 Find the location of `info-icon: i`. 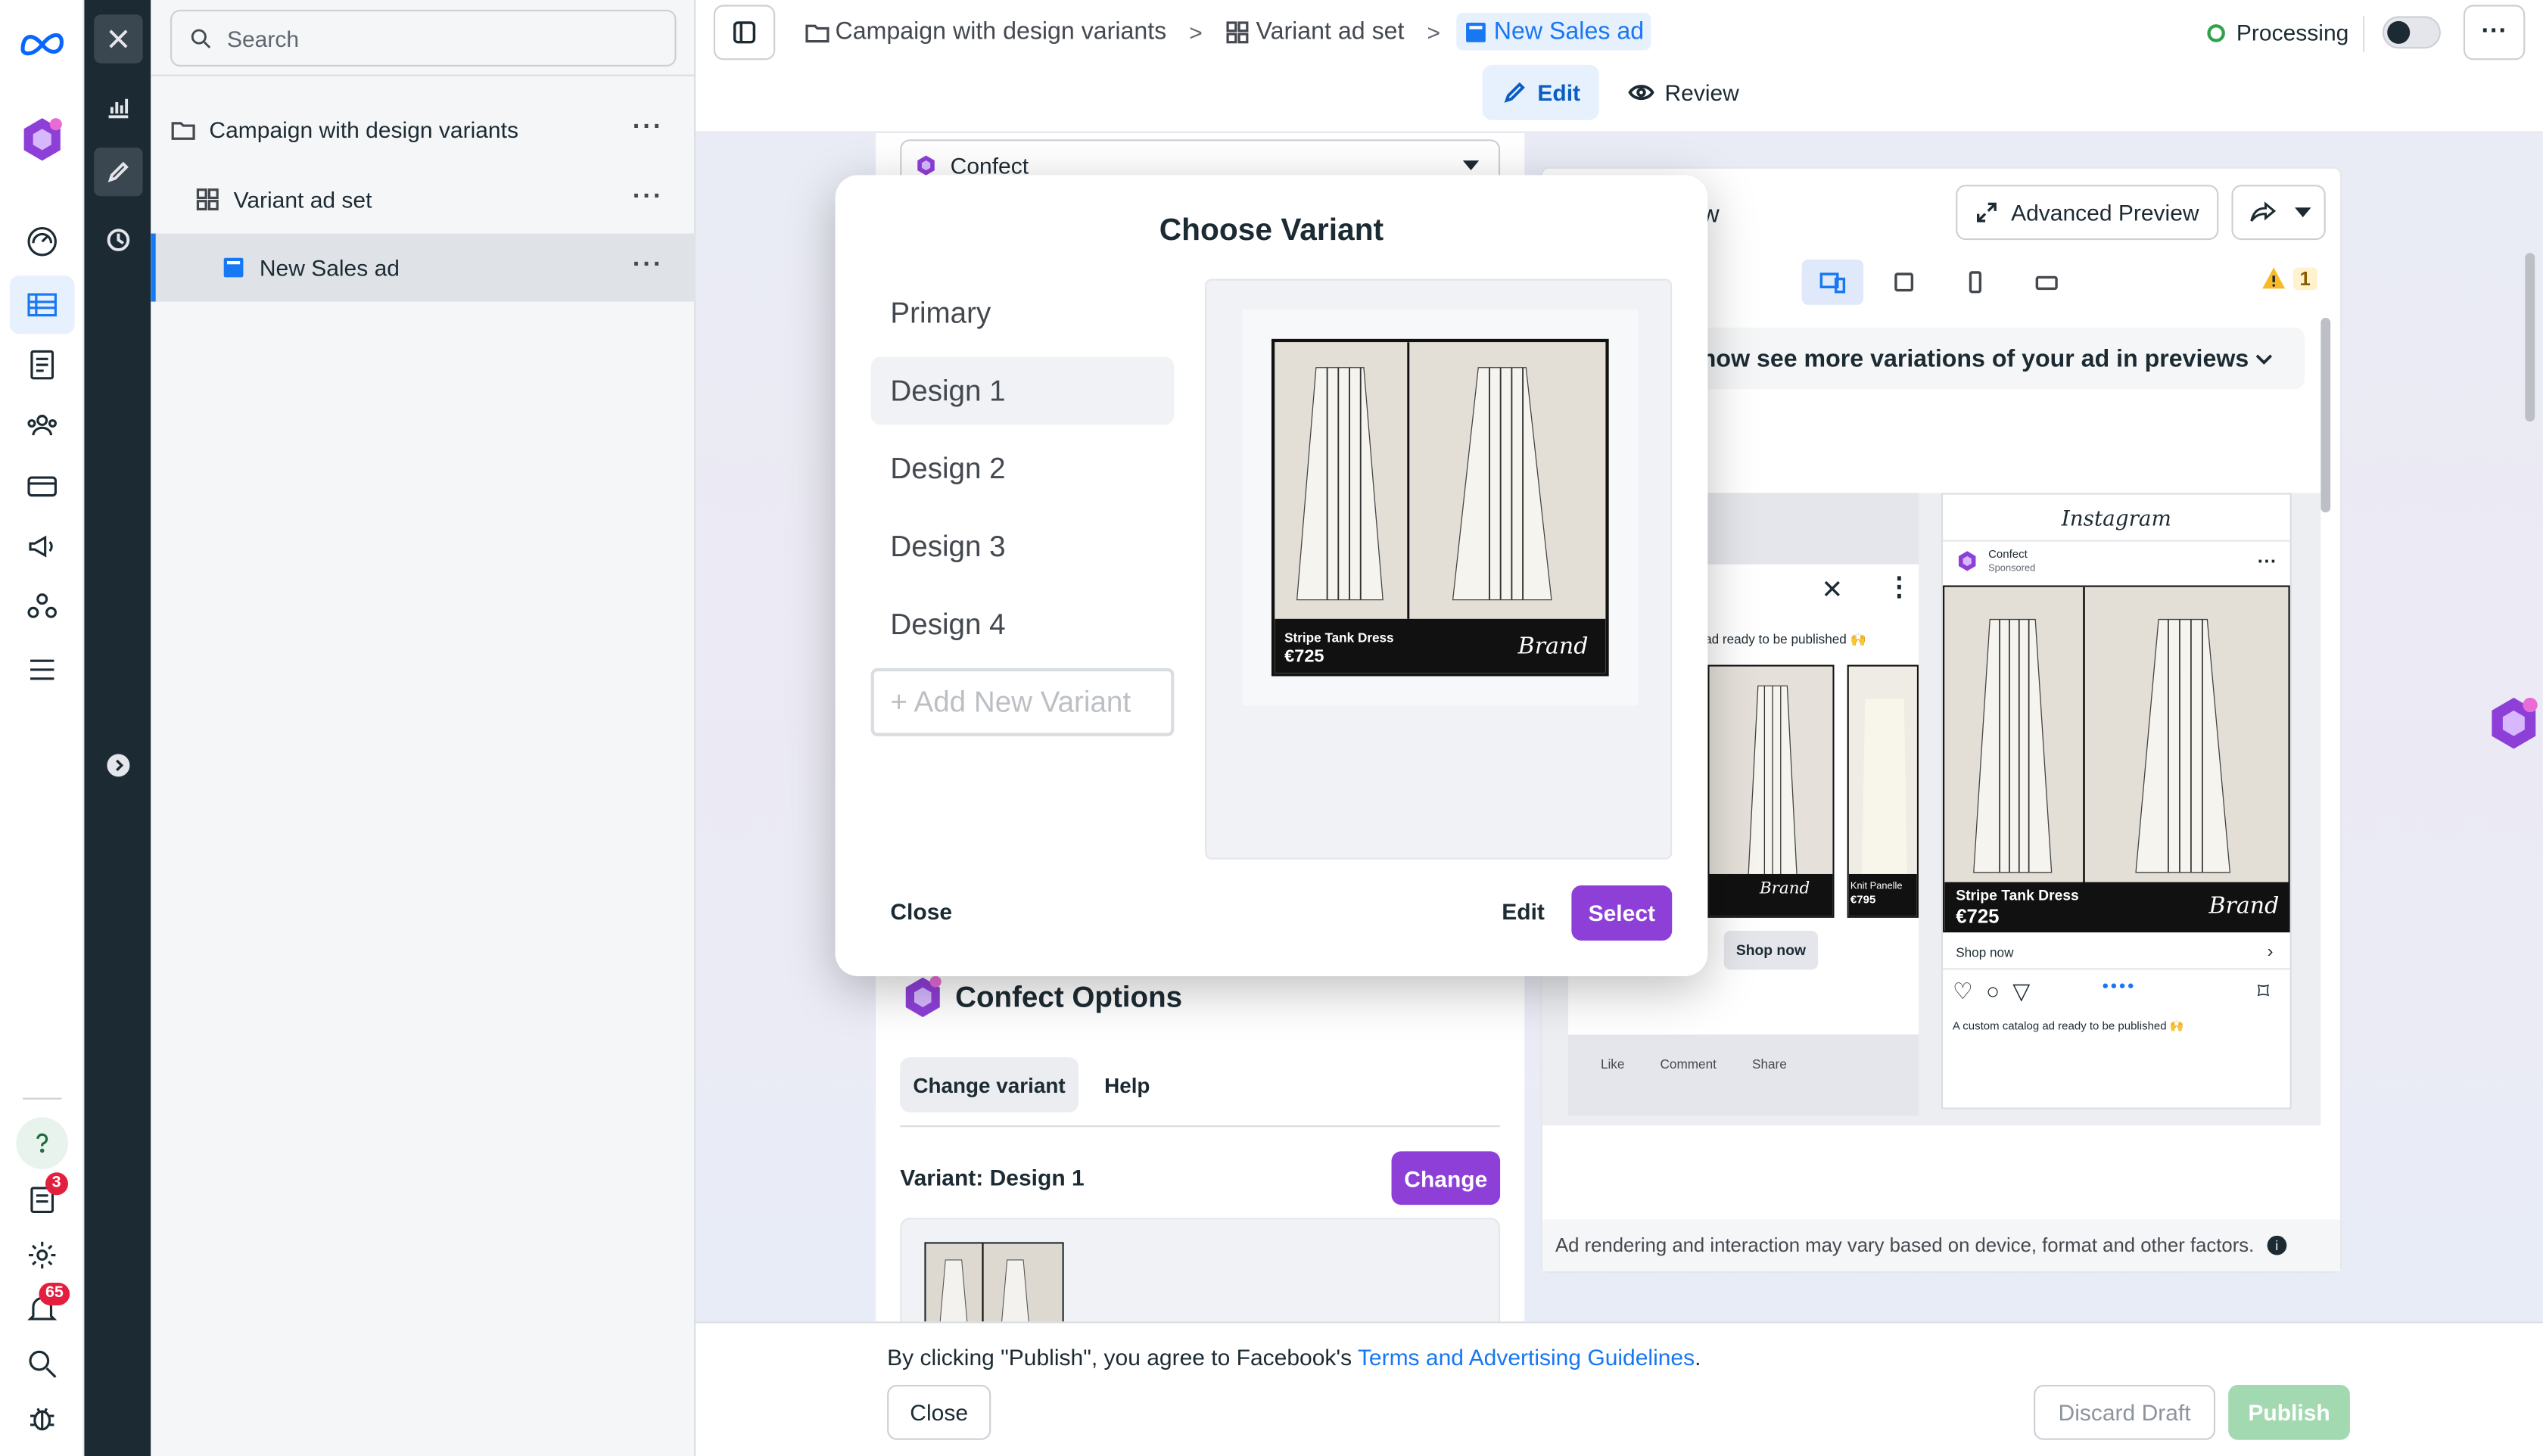

info-icon: i is located at coordinates (2277, 1245).